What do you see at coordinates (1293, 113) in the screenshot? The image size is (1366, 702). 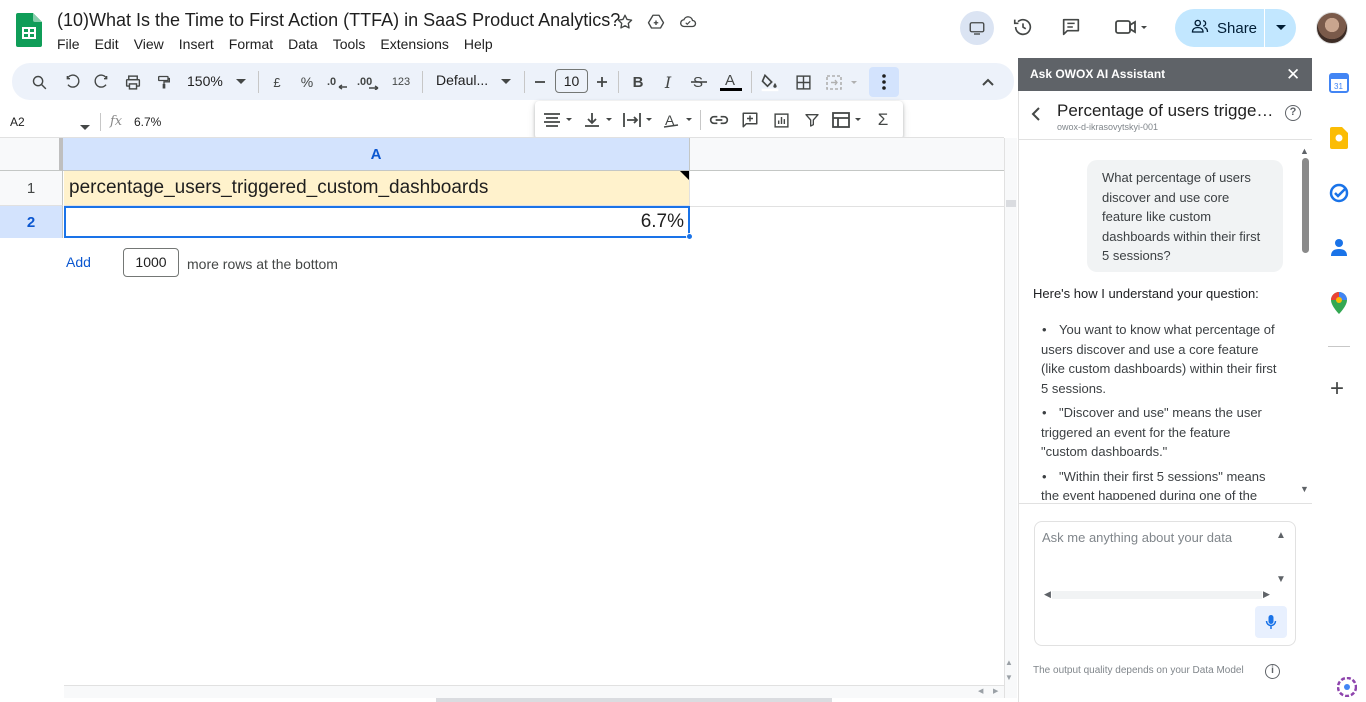 I see `help-icon: ?` at bounding box center [1293, 113].